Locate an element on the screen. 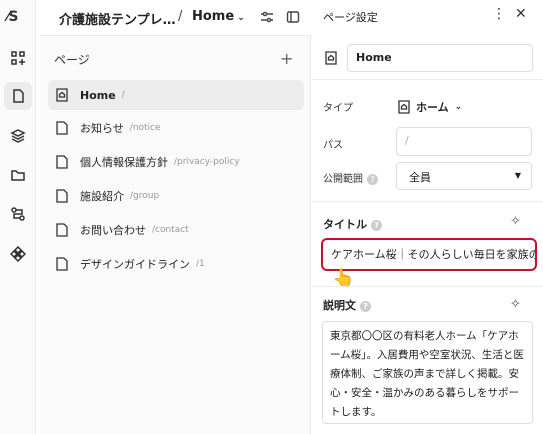 This screenshot has height=434, width=543. current-page-selector: Home ⌄ is located at coordinates (218, 16).